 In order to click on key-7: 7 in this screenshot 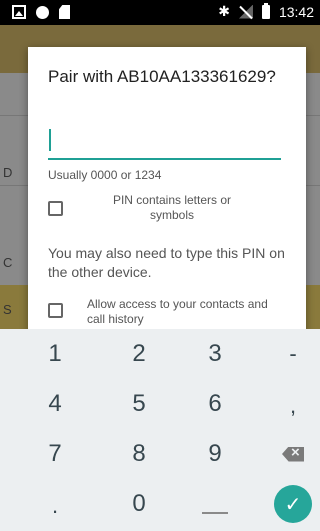, I will do `click(55, 454)`.